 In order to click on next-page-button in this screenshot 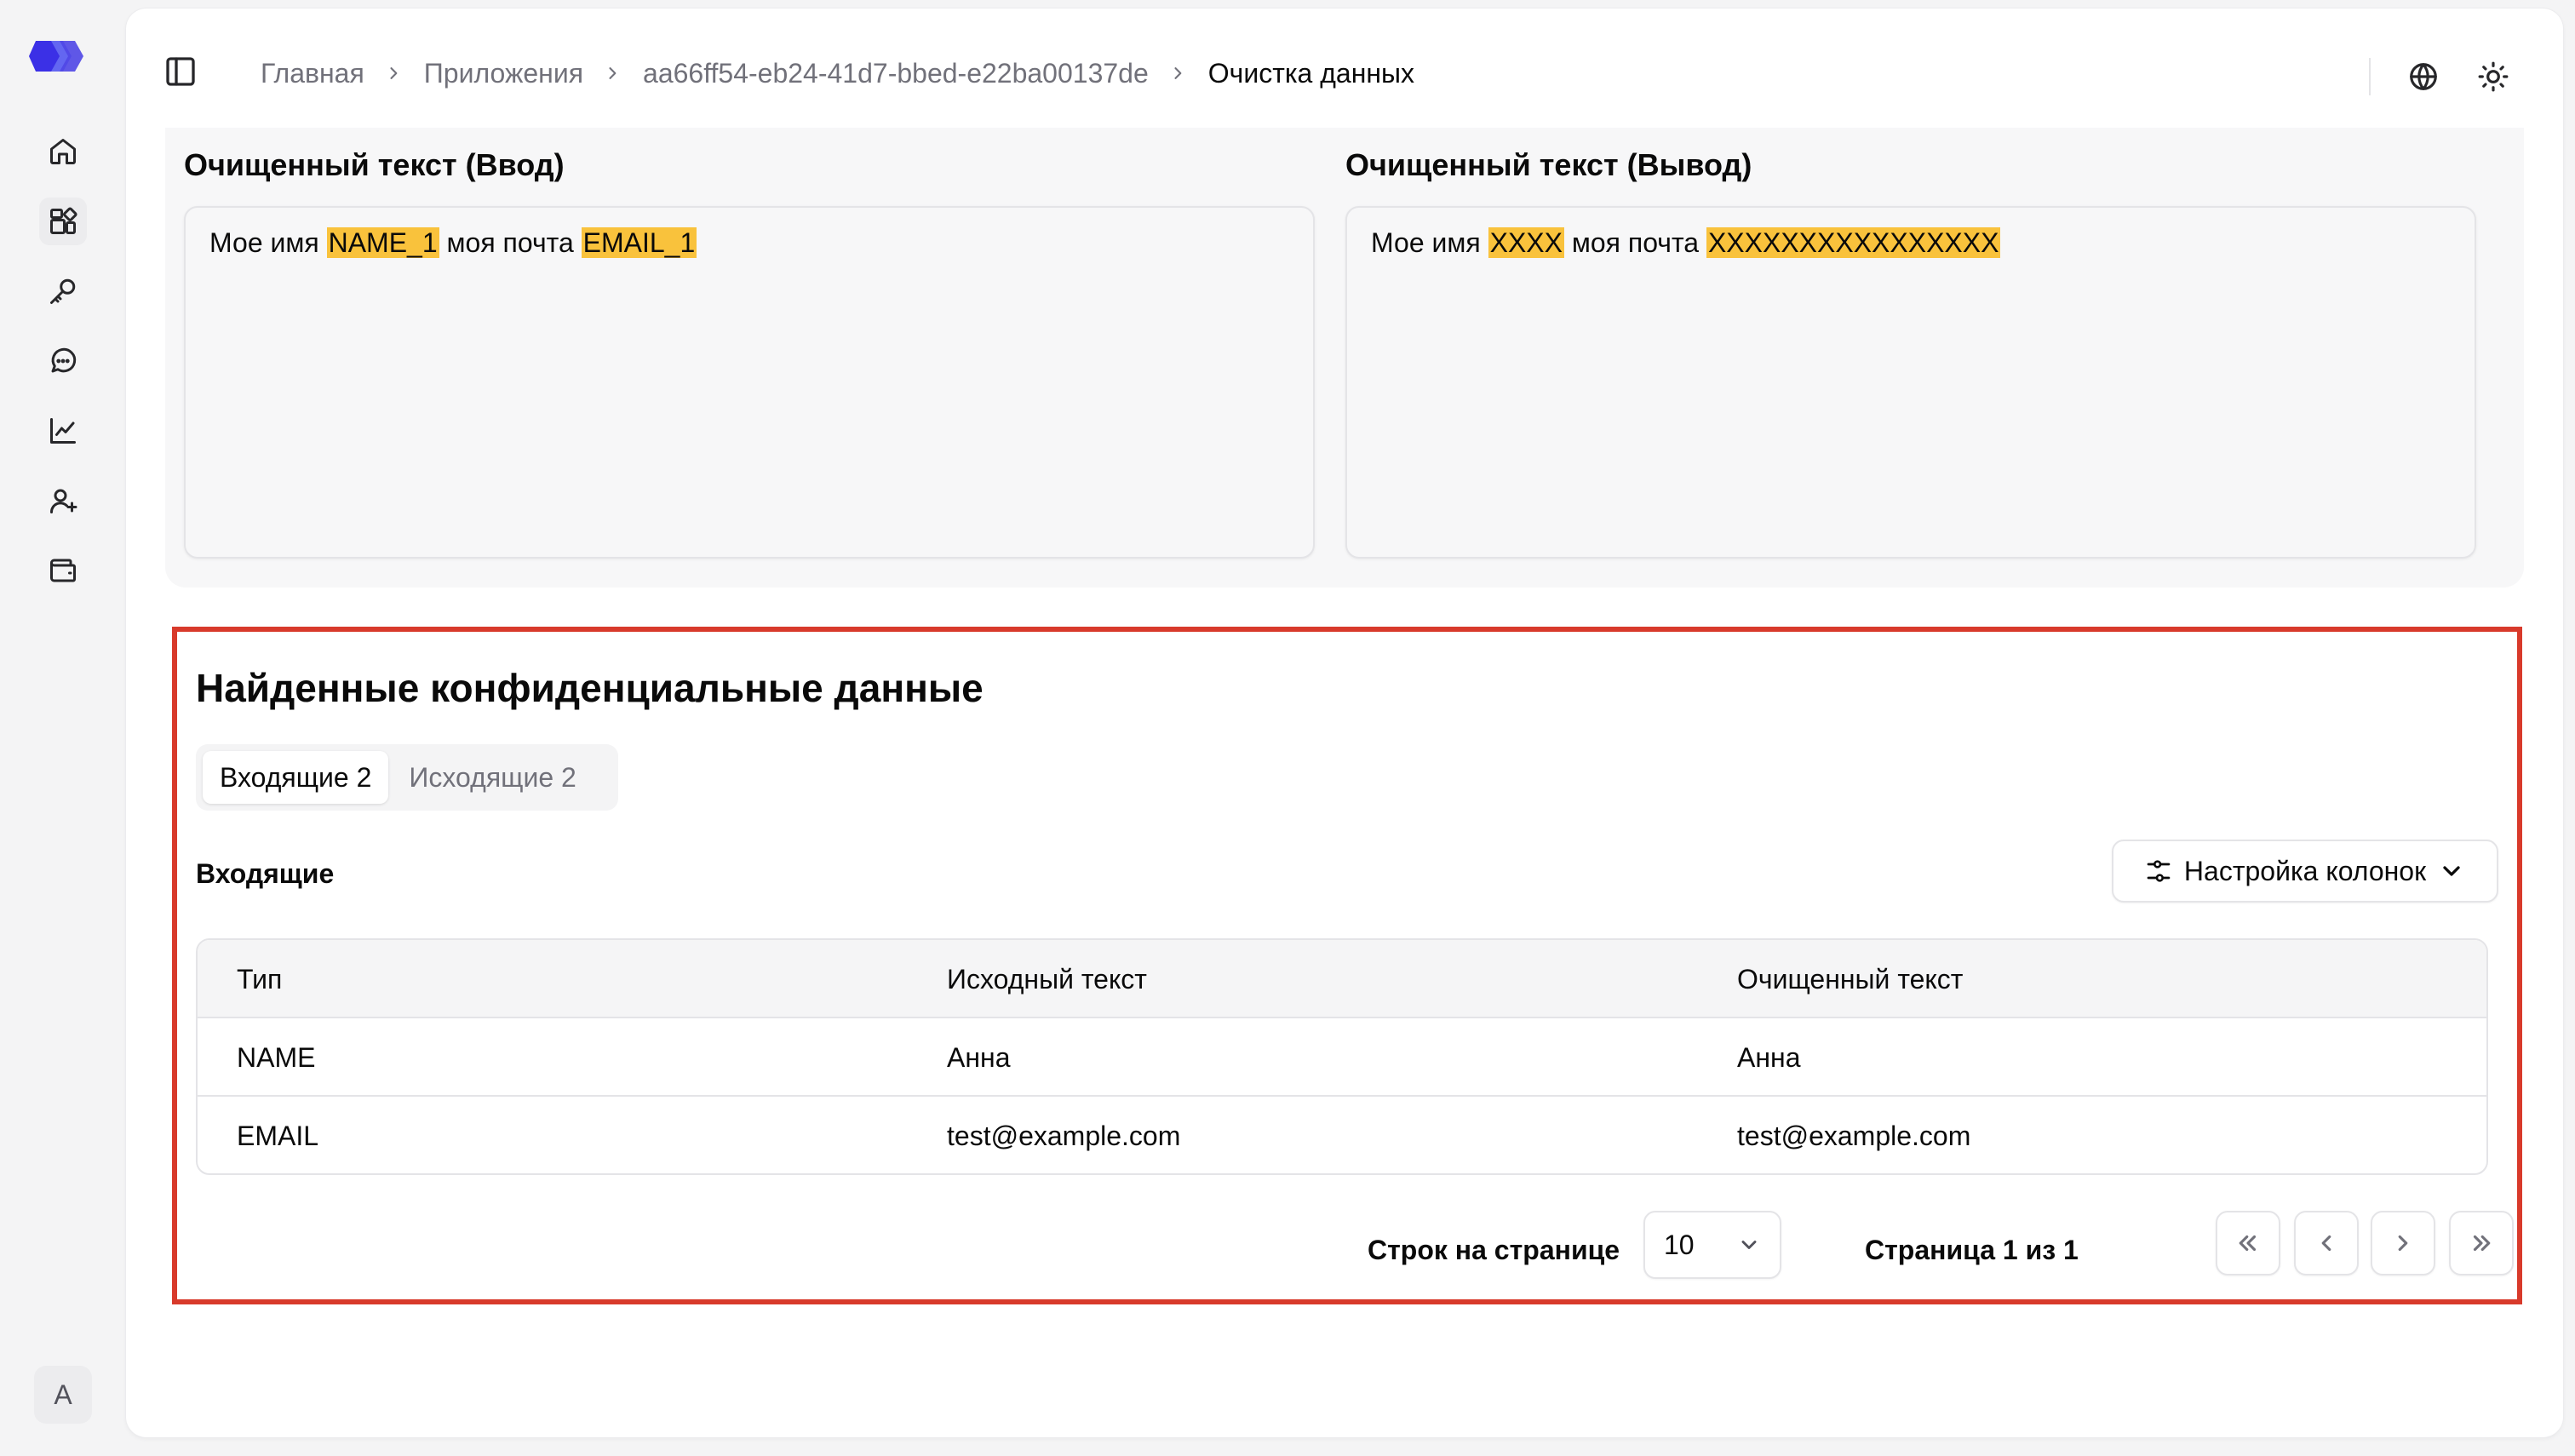, I will do `click(2403, 1243)`.